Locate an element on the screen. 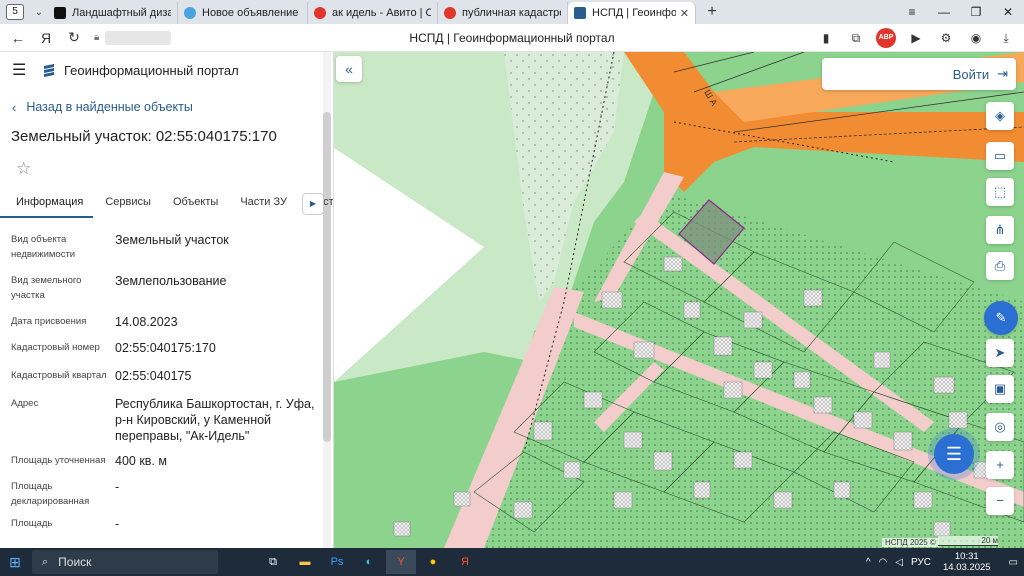 Image resolution: width=1024 pixels, height=576 pixels. login-button: Войти ⇥ is located at coordinates (919, 74).